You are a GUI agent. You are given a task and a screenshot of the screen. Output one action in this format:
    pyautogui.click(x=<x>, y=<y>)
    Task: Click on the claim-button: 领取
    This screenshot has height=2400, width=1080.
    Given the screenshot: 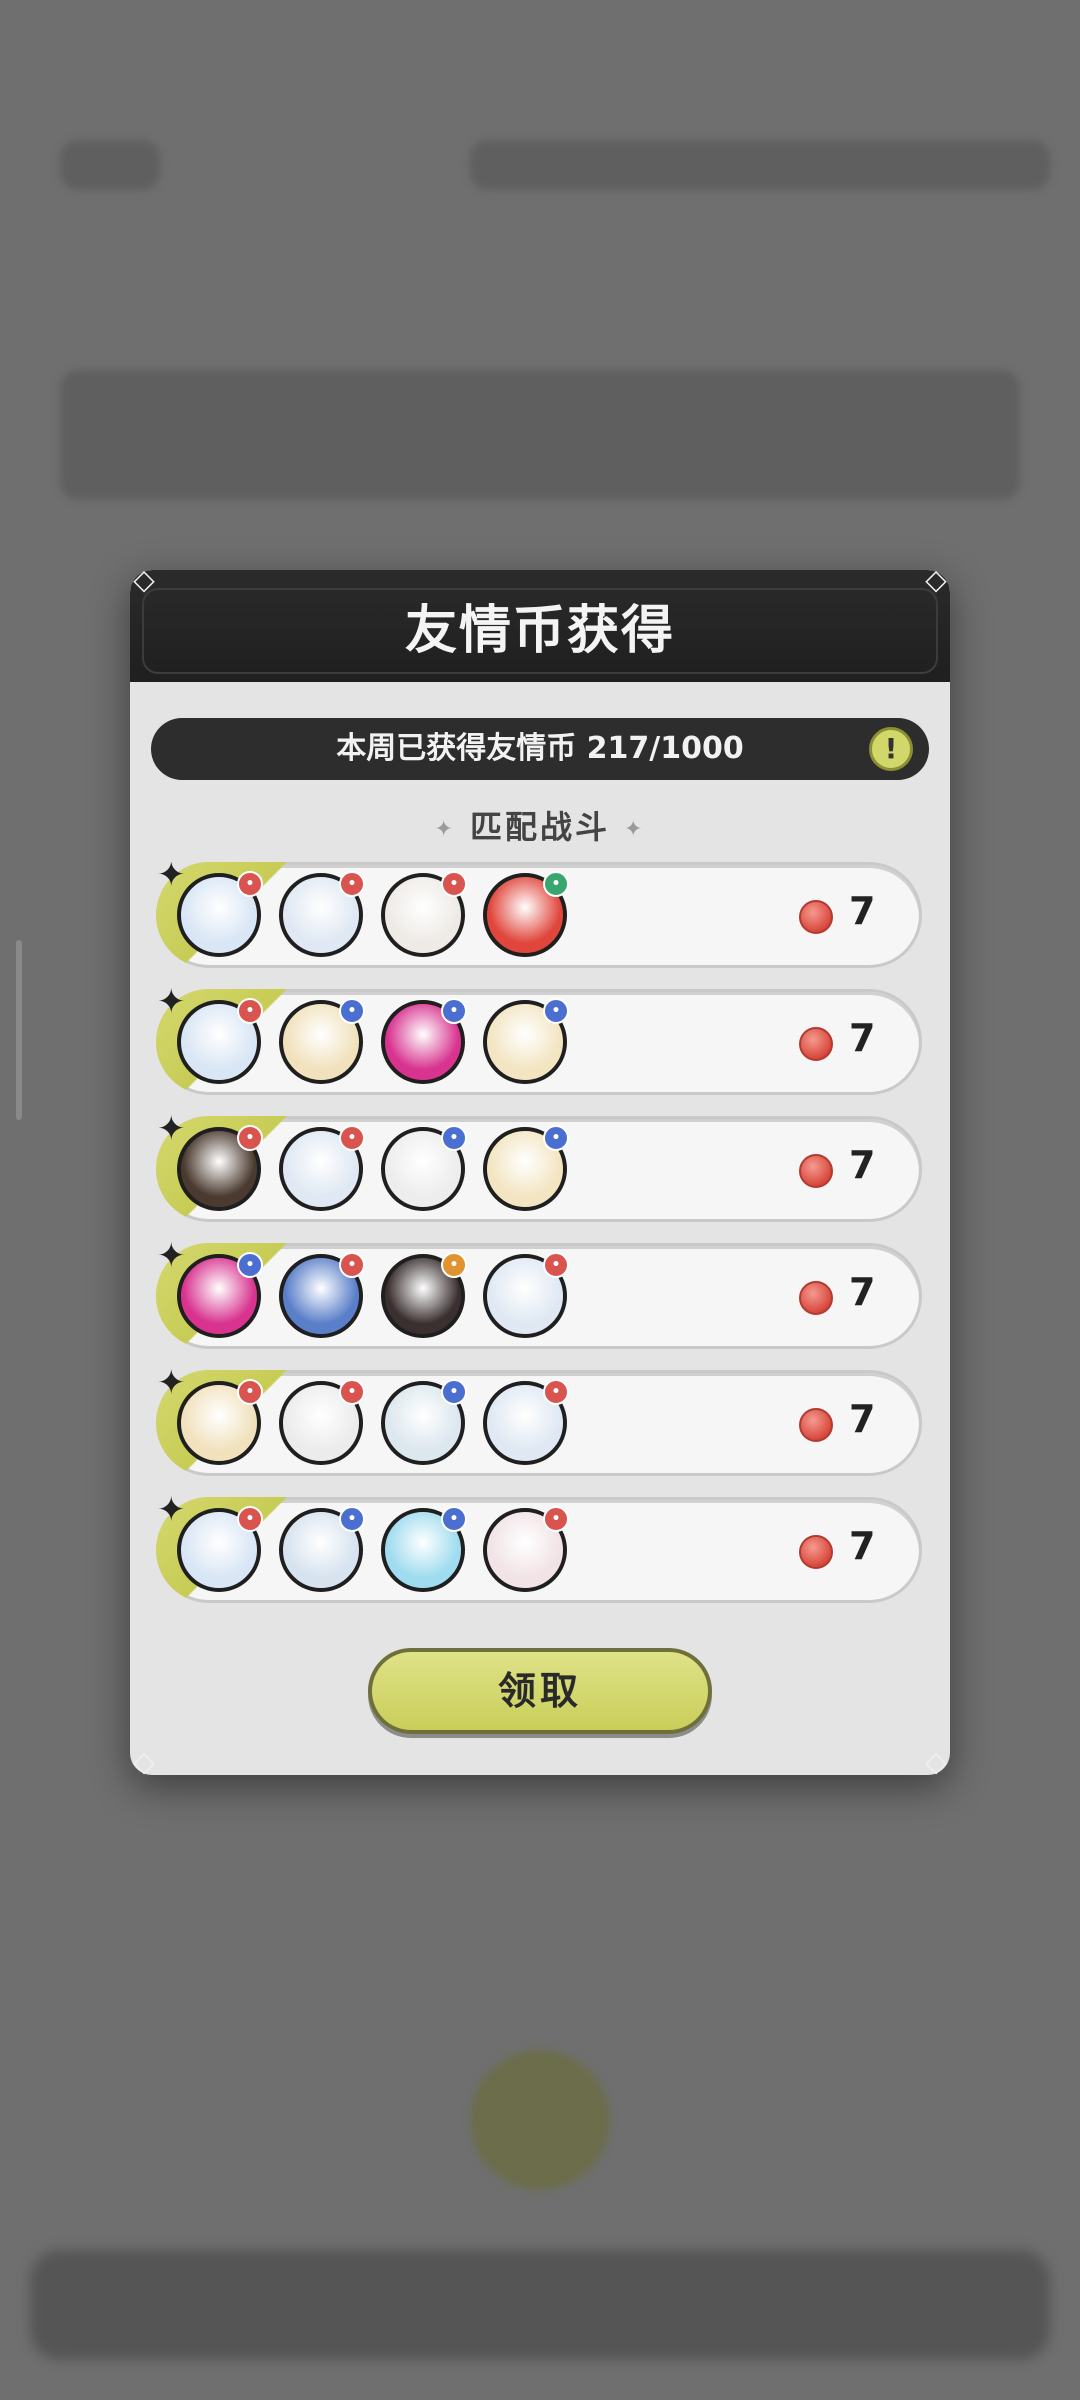 What is the action you would take?
    pyautogui.click(x=540, y=1691)
    